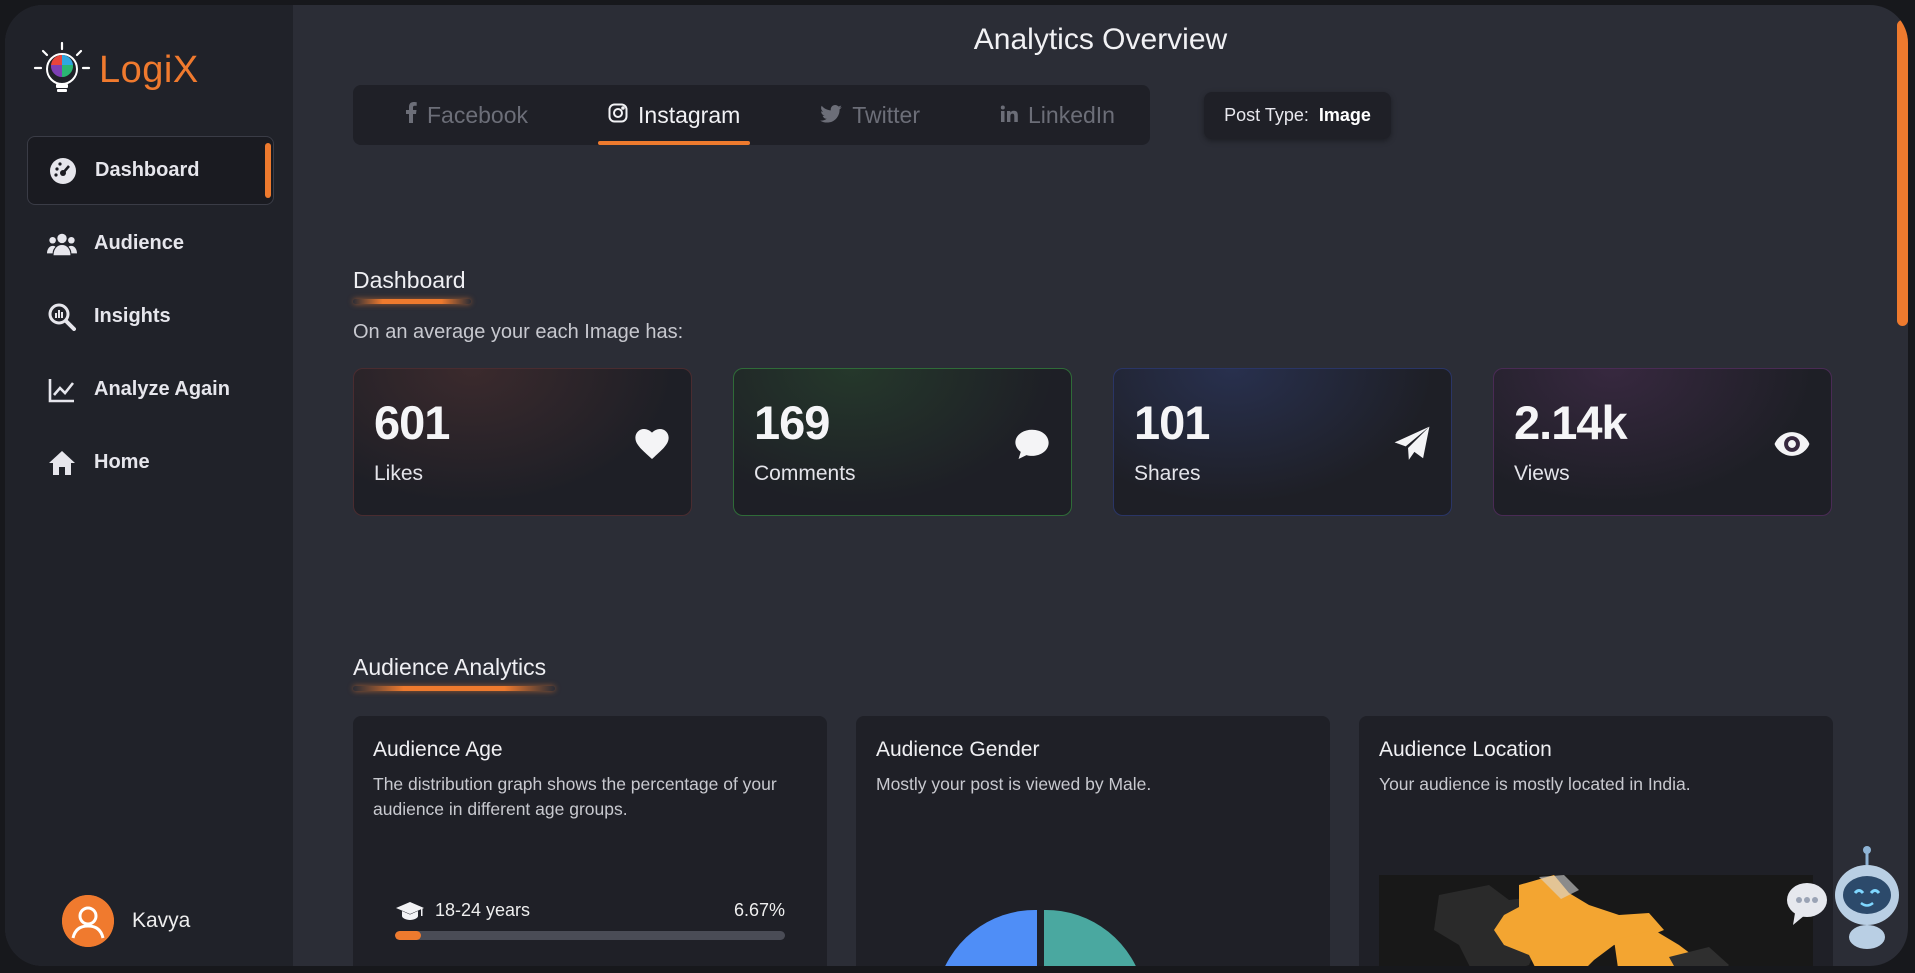 This screenshot has width=1915, height=973. I want to click on users-icon, so click(62, 244).